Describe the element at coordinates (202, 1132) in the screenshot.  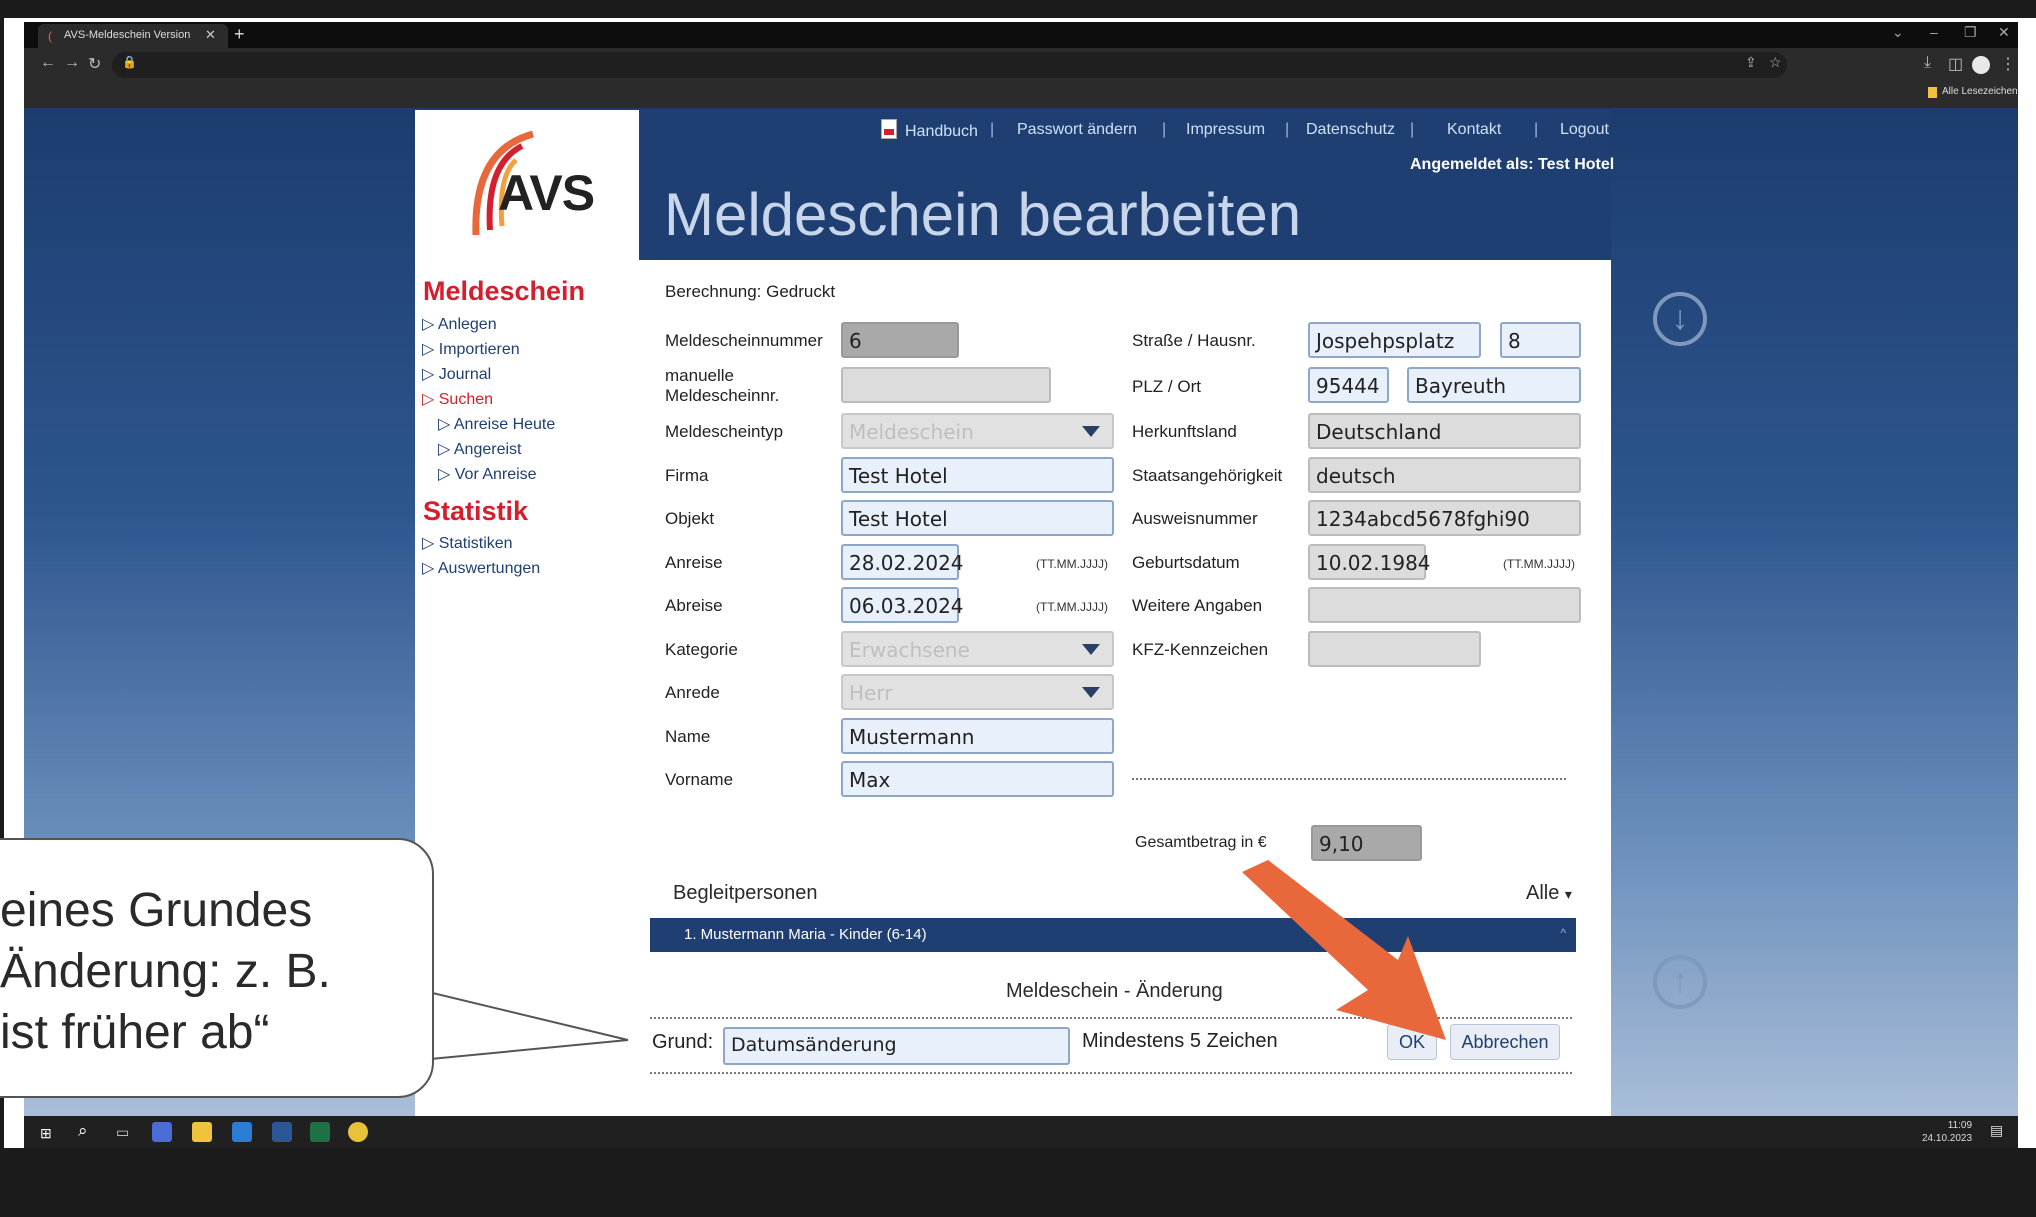
I see `file-explorer-icon` at that location.